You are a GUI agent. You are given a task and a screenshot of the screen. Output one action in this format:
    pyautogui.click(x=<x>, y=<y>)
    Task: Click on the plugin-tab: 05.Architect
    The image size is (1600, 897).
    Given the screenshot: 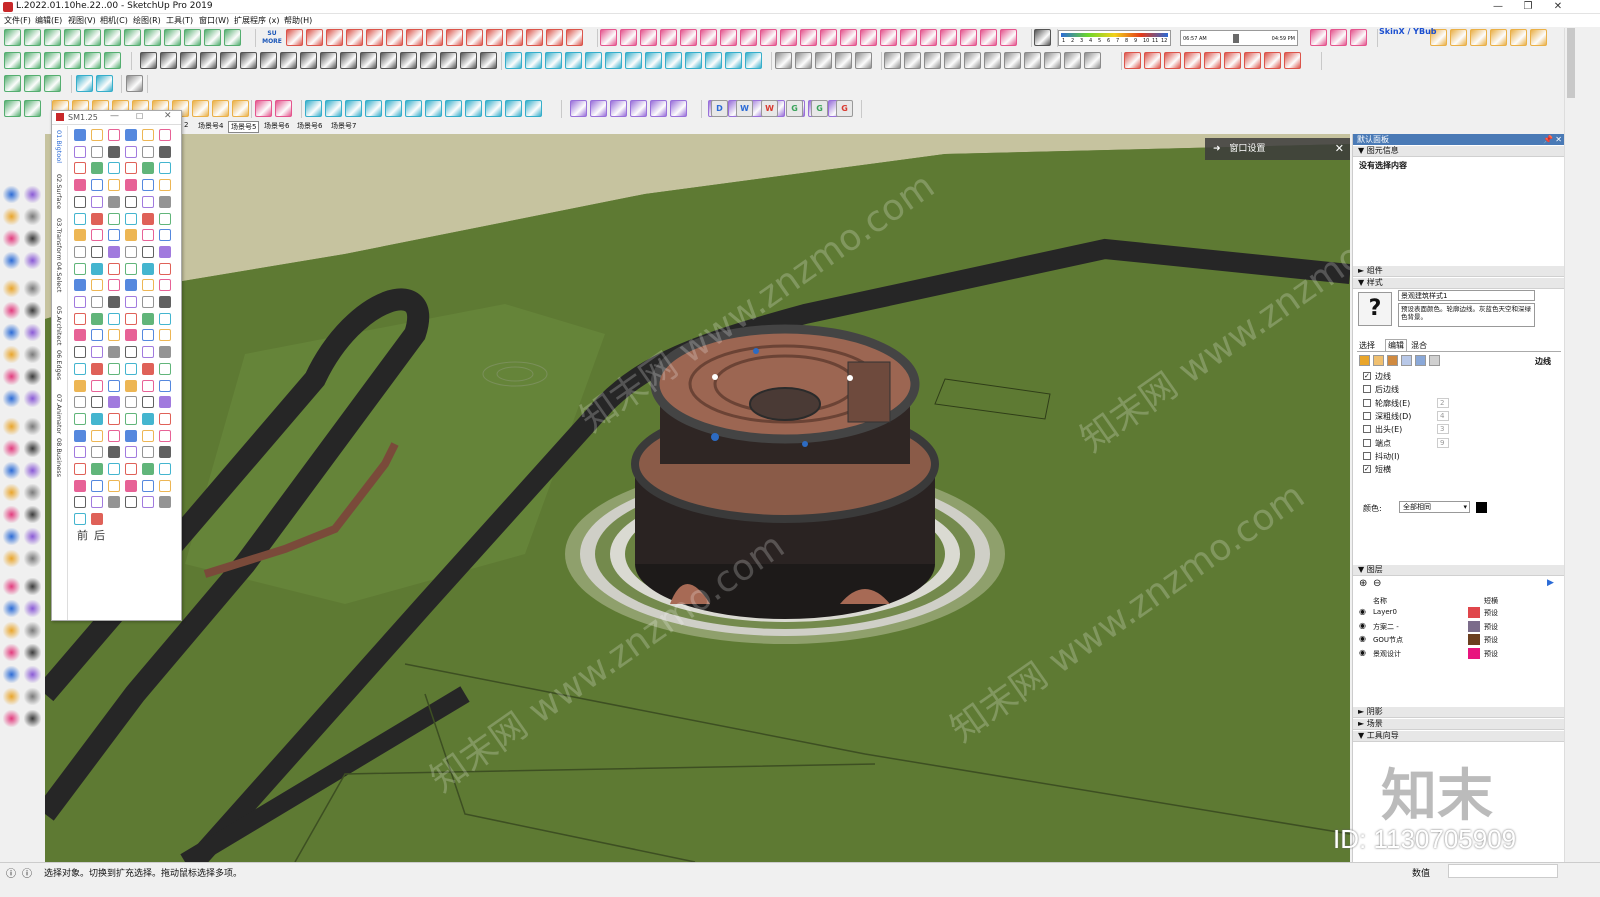 What is the action you would take?
    pyautogui.click(x=59, y=327)
    